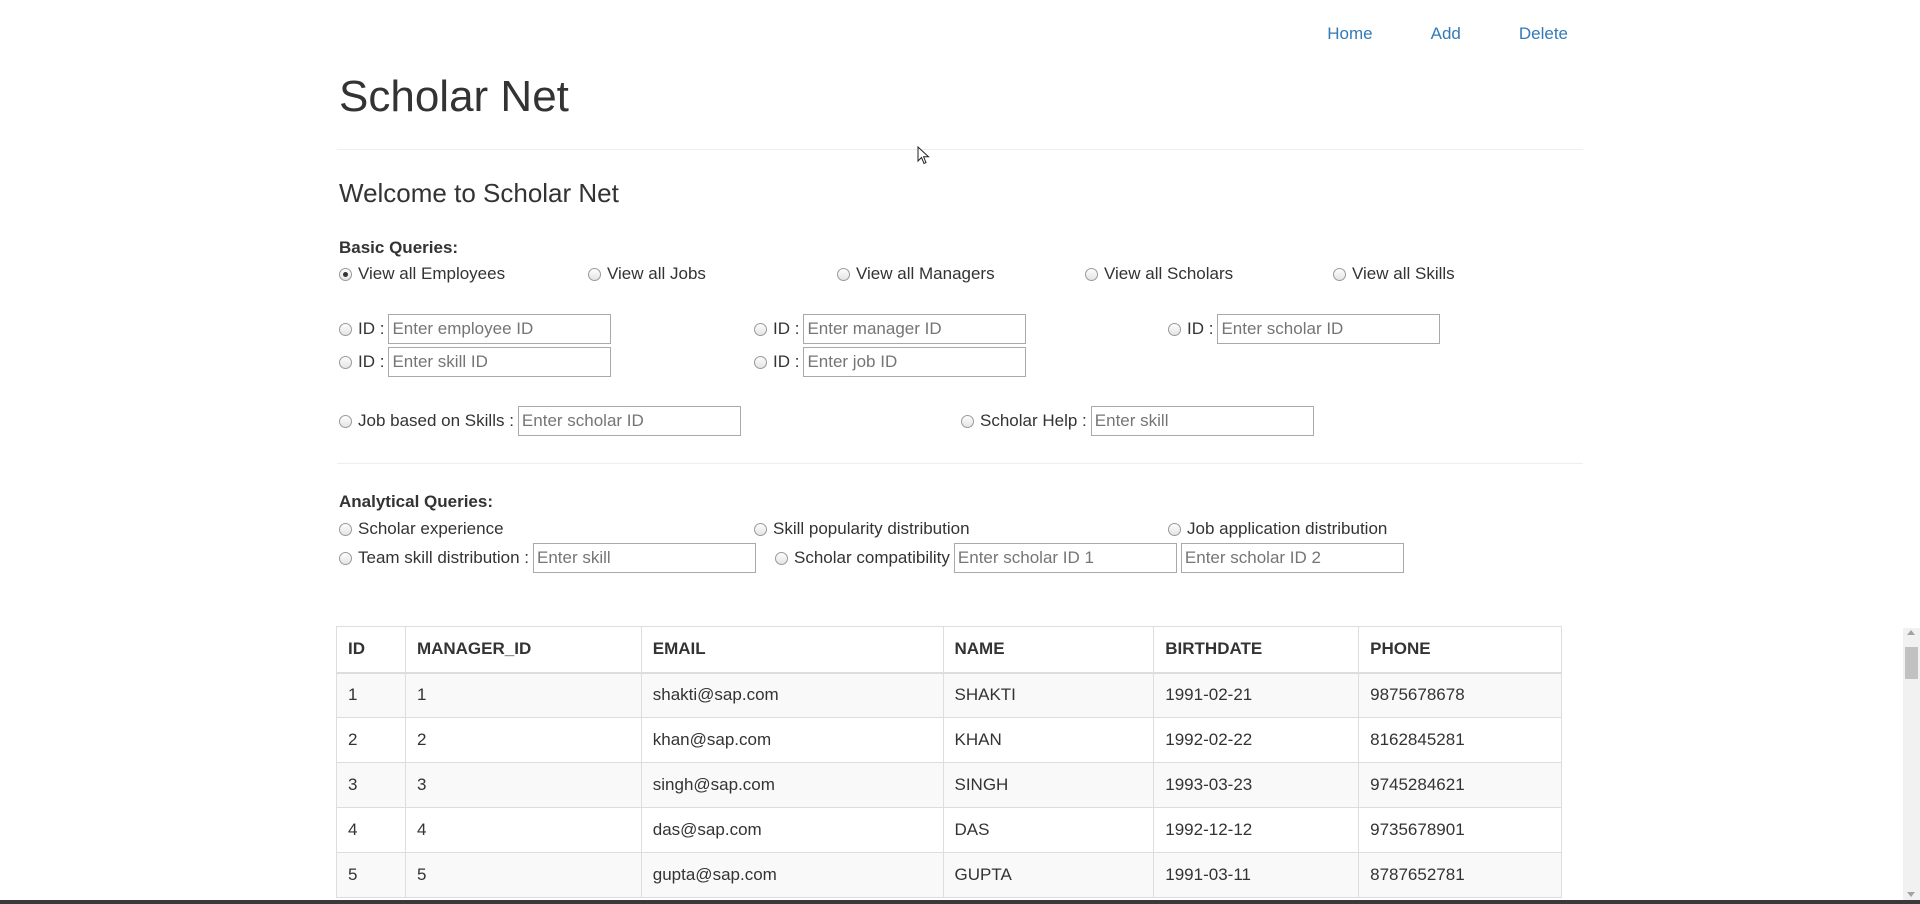 Image resolution: width=1920 pixels, height=904 pixels. Describe the element at coordinates (1174, 329) in the screenshot. I see `scholar-id-radio` at that location.